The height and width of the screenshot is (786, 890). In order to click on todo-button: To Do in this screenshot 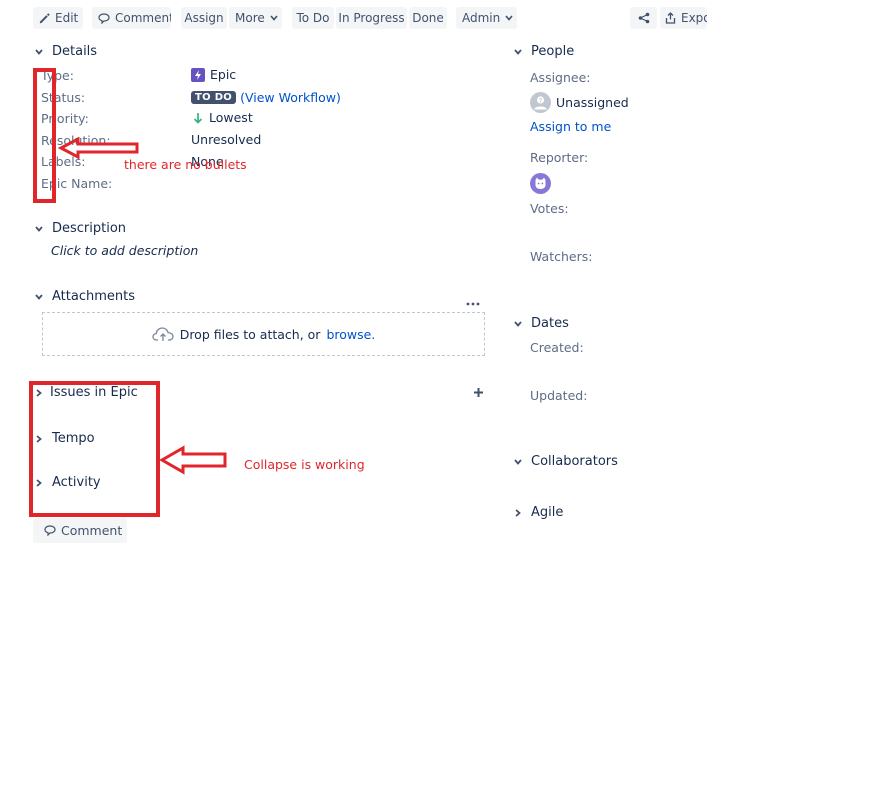, I will do `click(313, 18)`.